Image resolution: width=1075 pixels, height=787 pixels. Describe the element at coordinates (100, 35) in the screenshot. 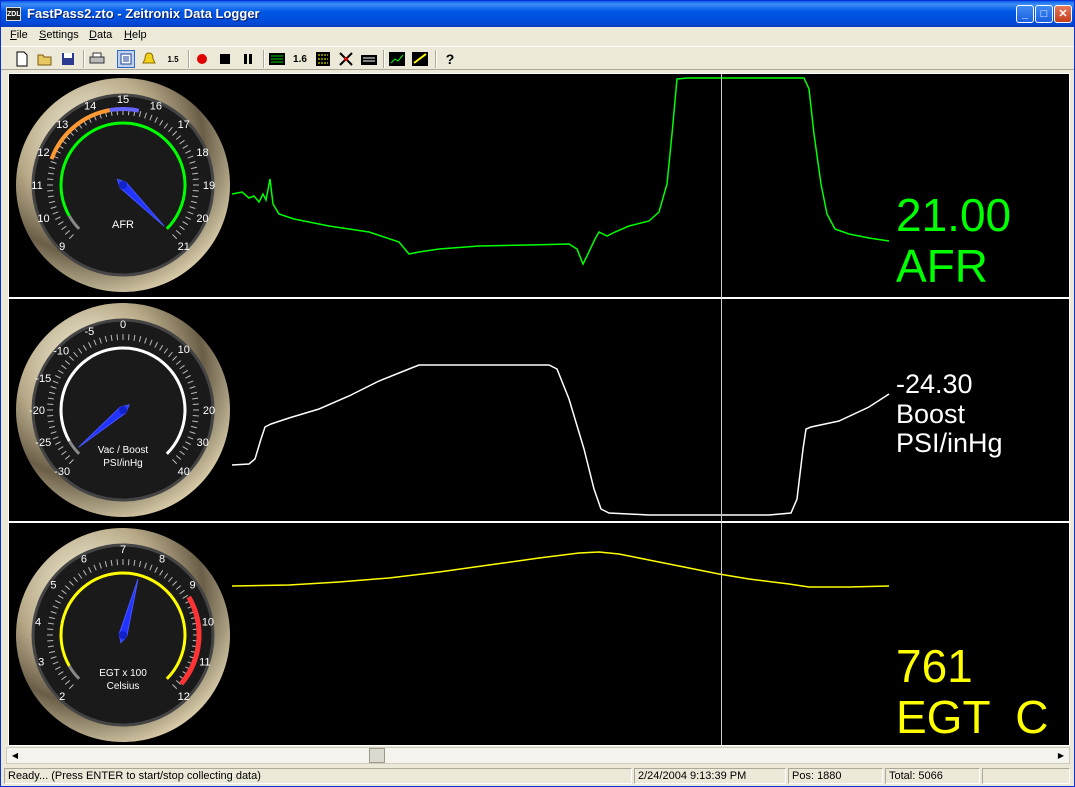

I see `menu-data: Data` at that location.